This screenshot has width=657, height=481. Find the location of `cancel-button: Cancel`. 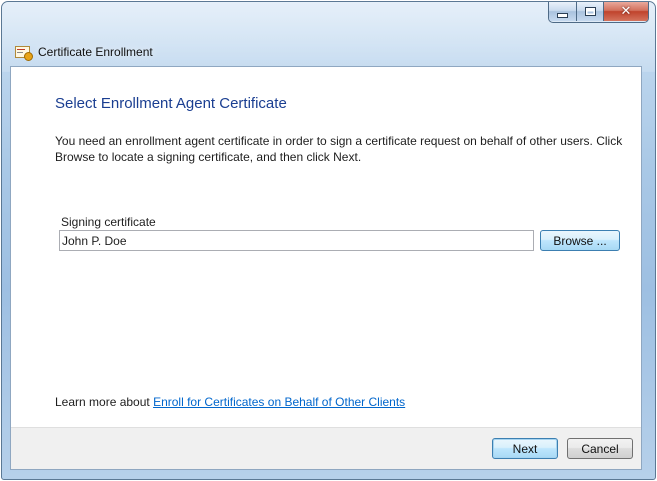

cancel-button: Cancel is located at coordinates (600, 448).